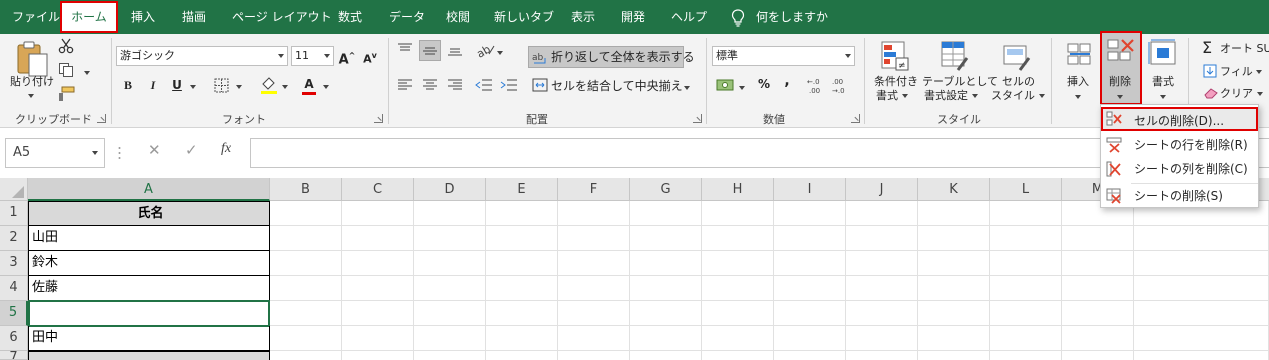  Describe the element at coordinates (1179, 196) in the screenshot. I see `menu-delete-sheet: シートの削除(S)` at that location.